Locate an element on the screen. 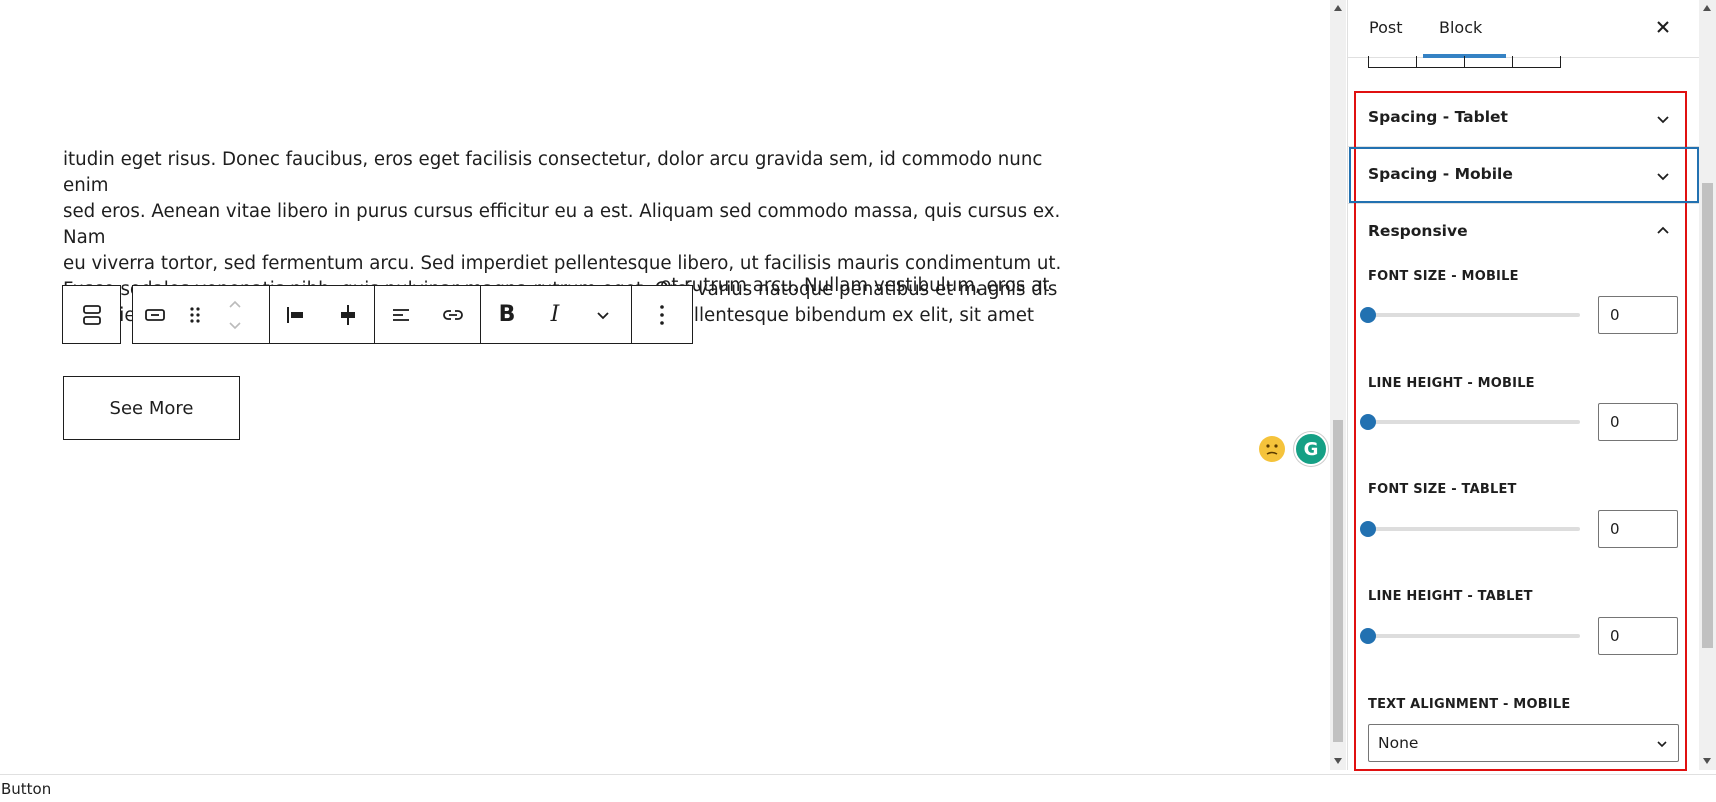 The width and height of the screenshot is (1716, 802). justify-left-icon is located at coordinates (296, 314).